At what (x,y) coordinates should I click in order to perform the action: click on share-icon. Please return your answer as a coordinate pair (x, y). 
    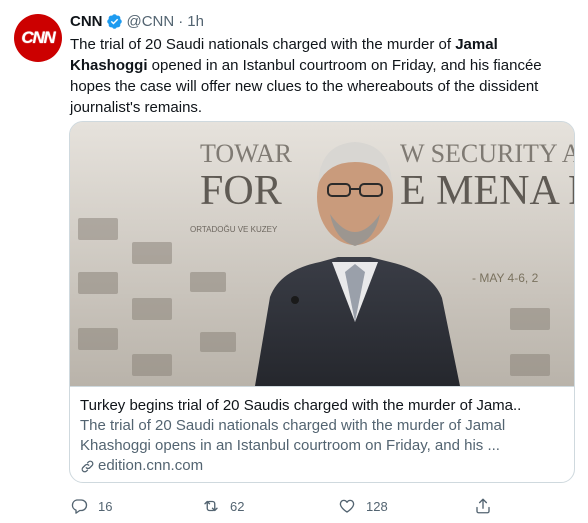
    Looking at the image, I should click on (483, 506).